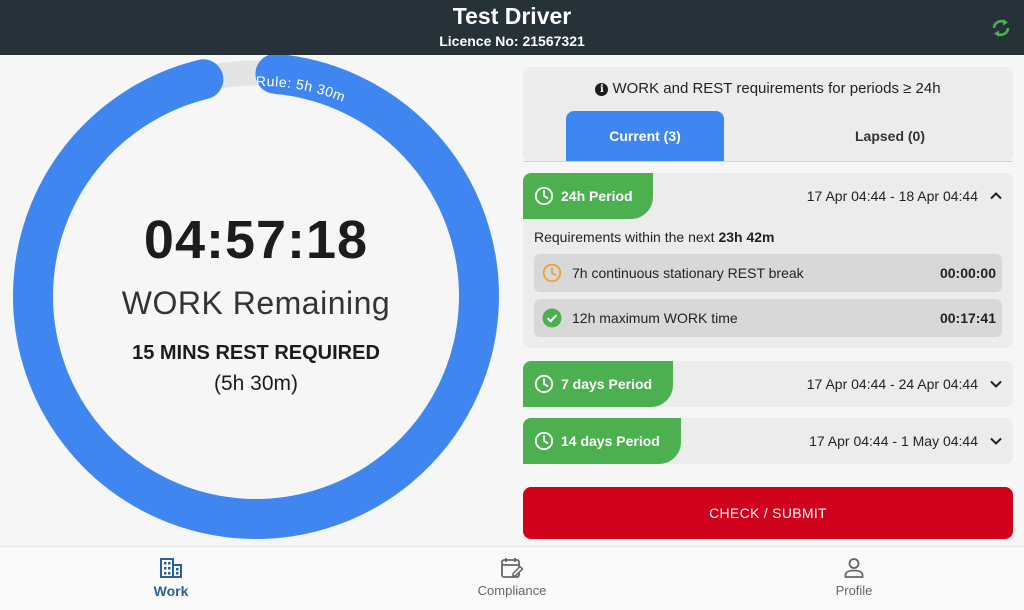 The width and height of the screenshot is (1024, 610). Describe the element at coordinates (512, 568) in the screenshot. I see `calendar-edit-icon` at that location.